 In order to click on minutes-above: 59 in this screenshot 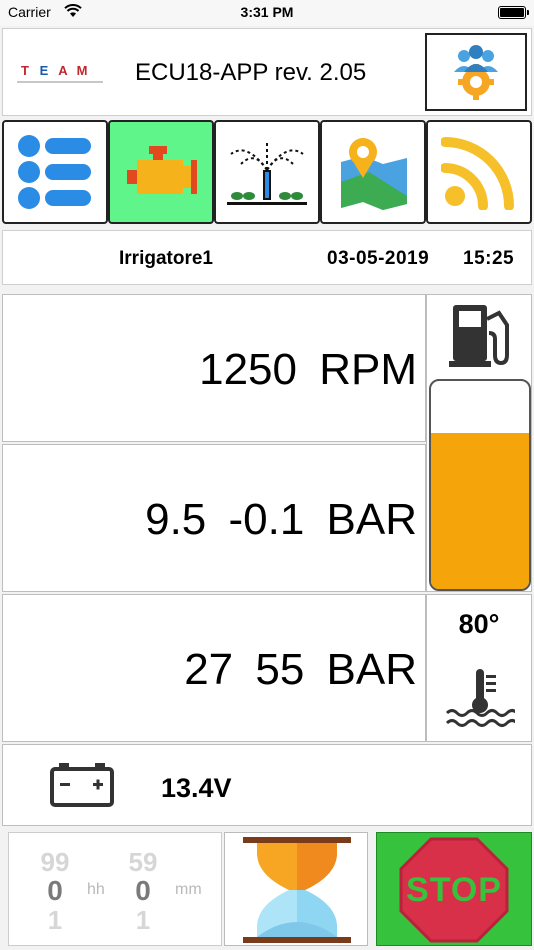, I will do `click(143, 862)`.